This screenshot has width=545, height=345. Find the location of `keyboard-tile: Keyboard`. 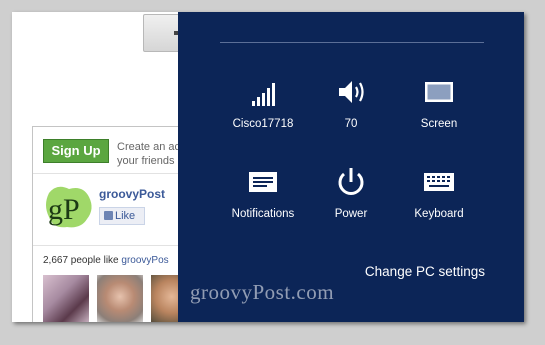

keyboard-tile: Keyboard is located at coordinates (439, 193).